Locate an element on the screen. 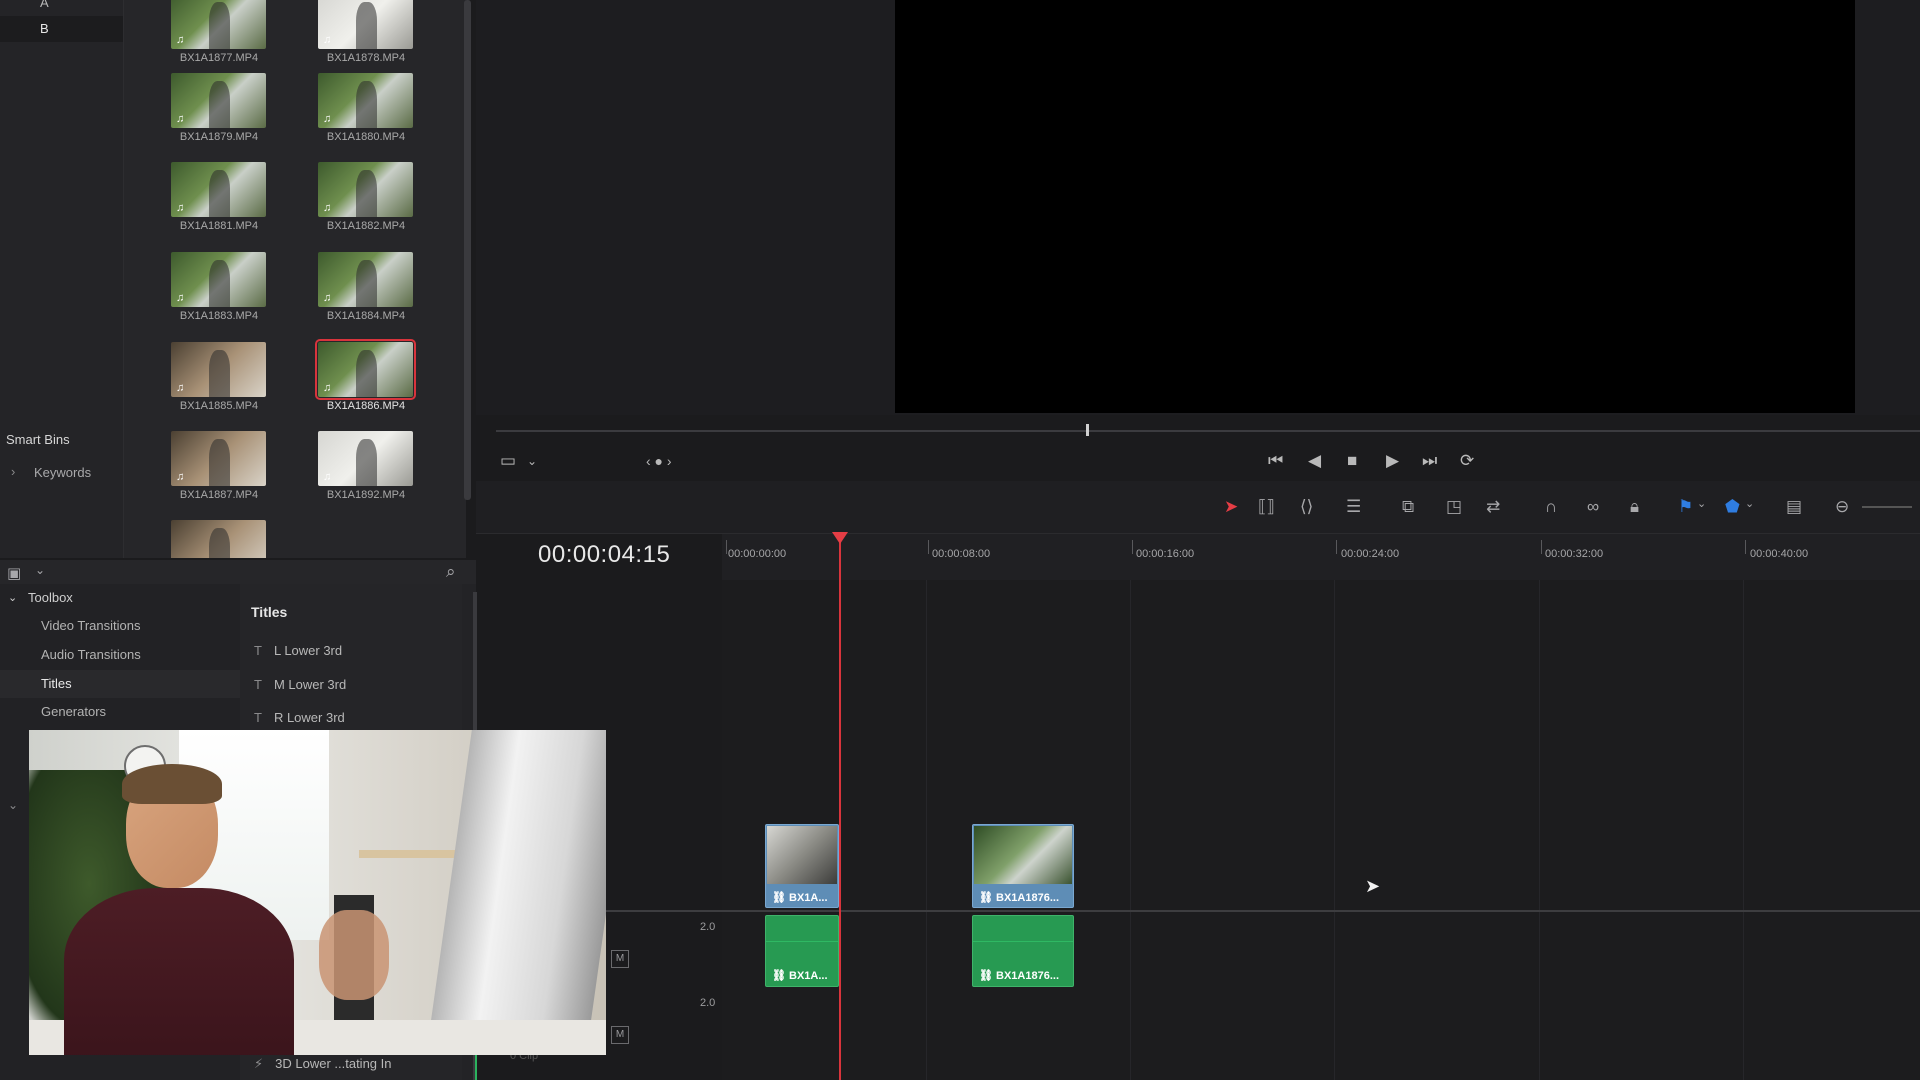 This screenshot has height=1080, width=1920. toolbox-item-video-transitions: Video Transitions is located at coordinates (120, 626).